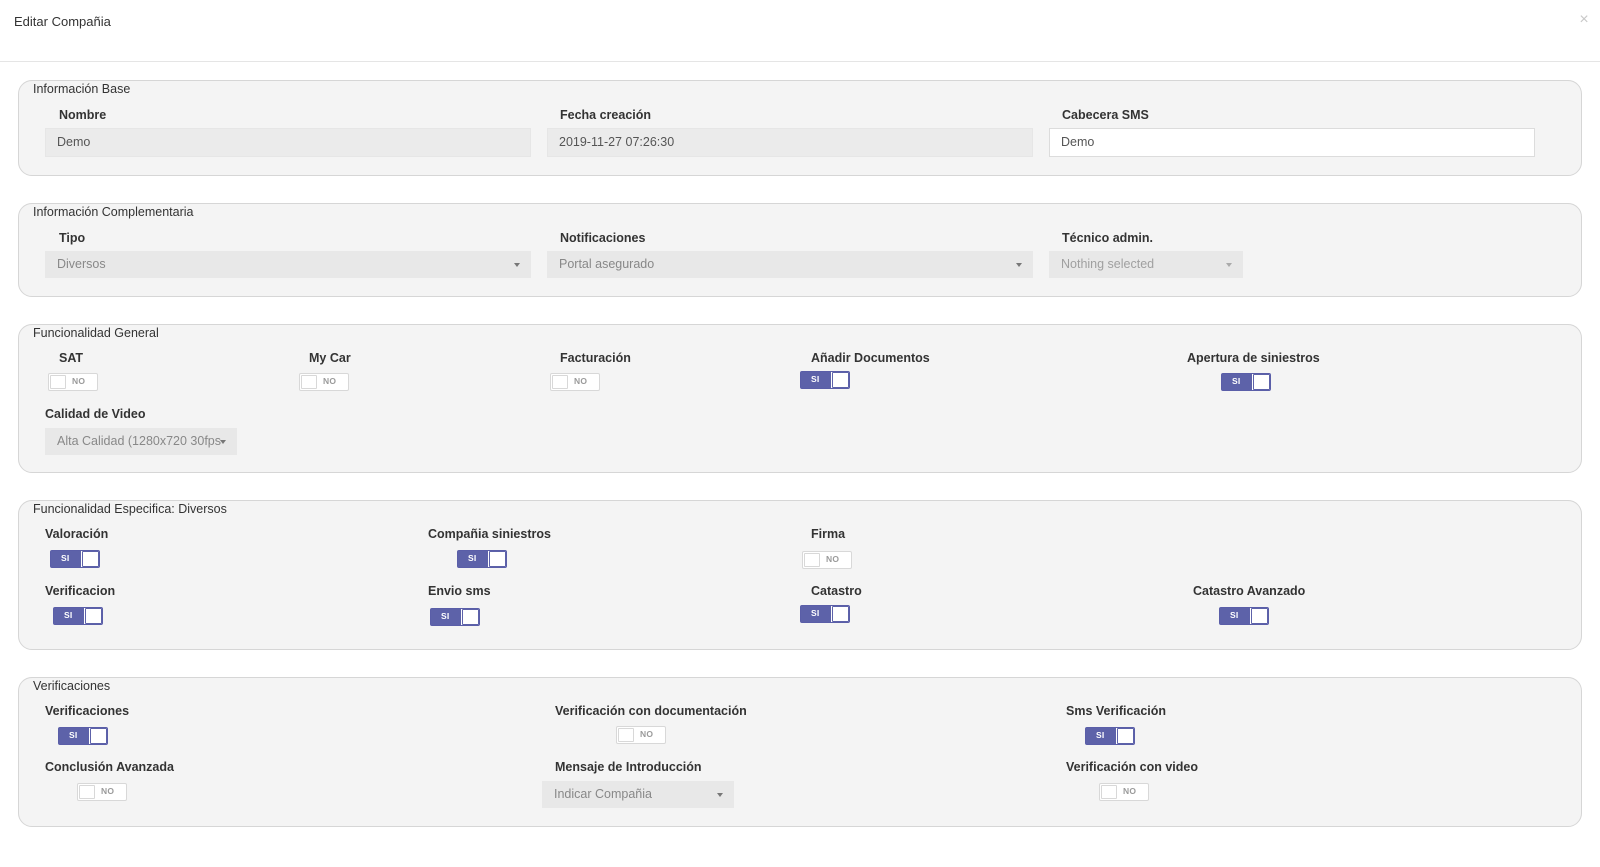  I want to click on panel-legend: Información Base, so click(82, 89).